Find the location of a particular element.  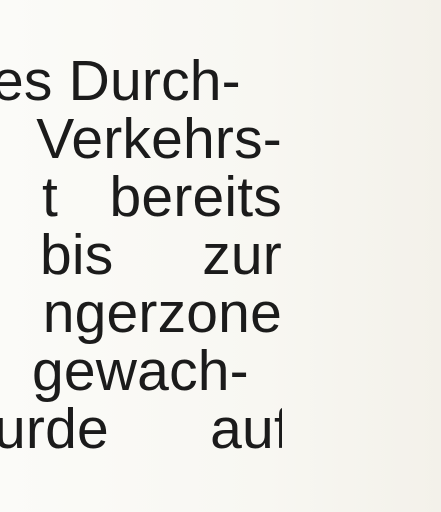

word: auf is located at coordinates (246, 429).